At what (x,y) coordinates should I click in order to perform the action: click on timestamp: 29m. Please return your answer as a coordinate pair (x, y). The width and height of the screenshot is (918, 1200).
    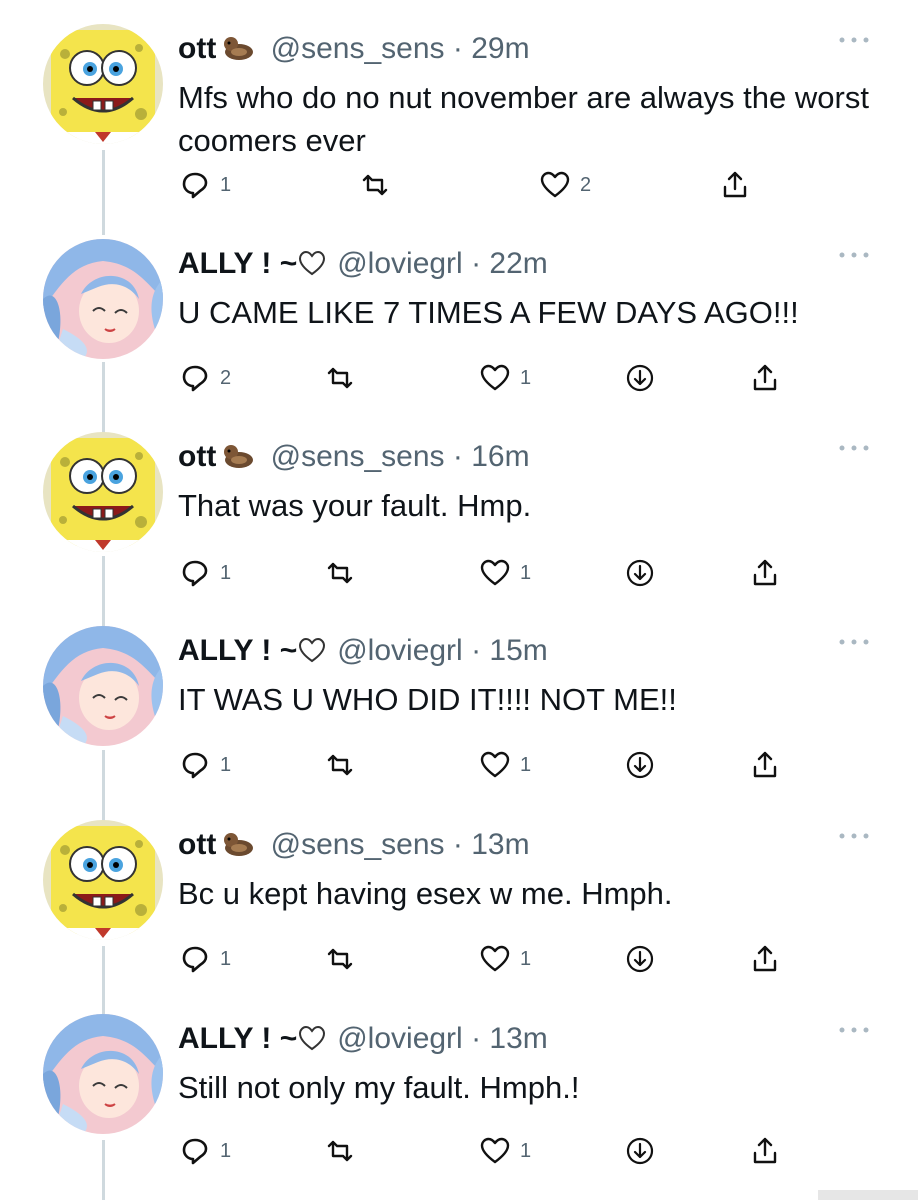
    Looking at the image, I should click on (500, 48).